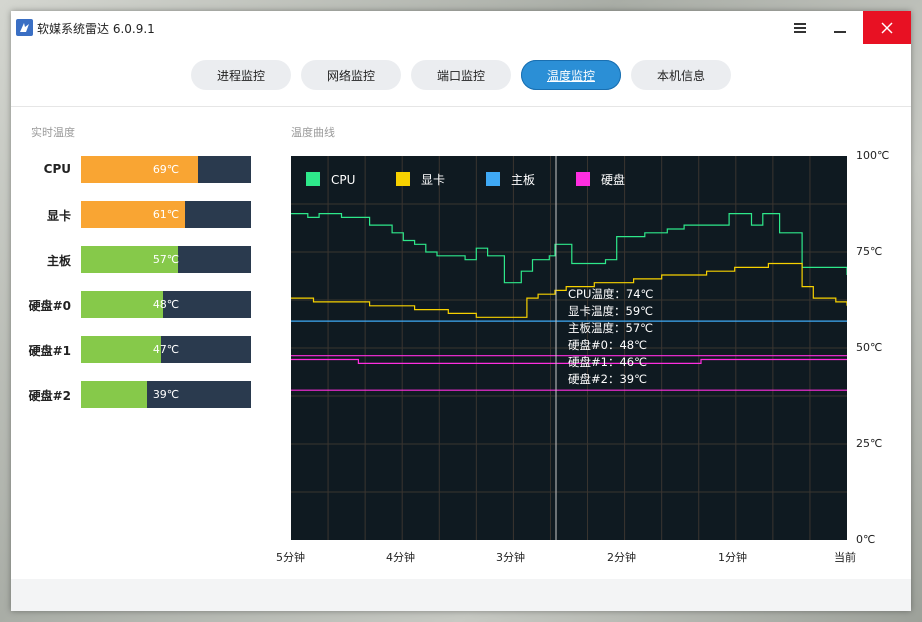 The width and height of the screenshot is (922, 622). I want to click on tooltip-line: CPU温度：74℃, so click(611, 294).